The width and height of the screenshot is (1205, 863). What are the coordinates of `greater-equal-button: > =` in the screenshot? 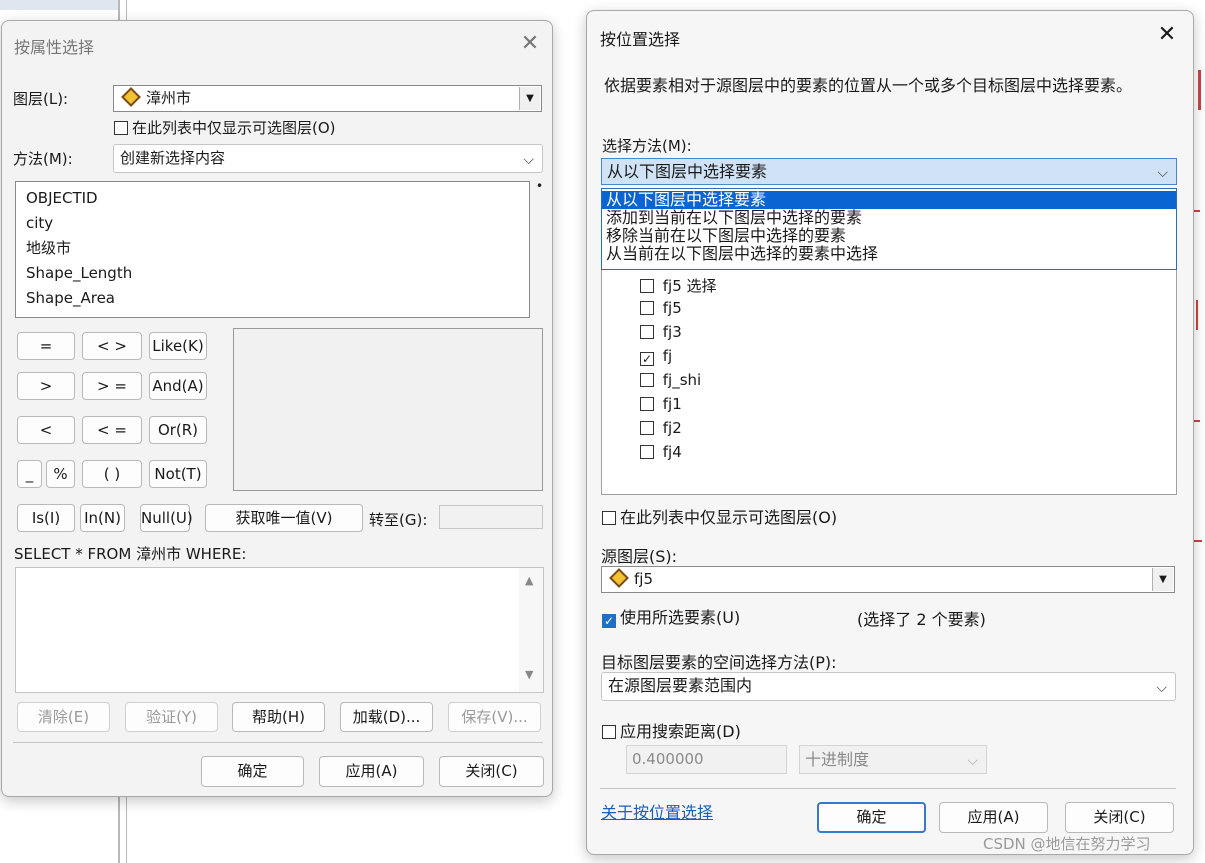 It's located at (112, 386).